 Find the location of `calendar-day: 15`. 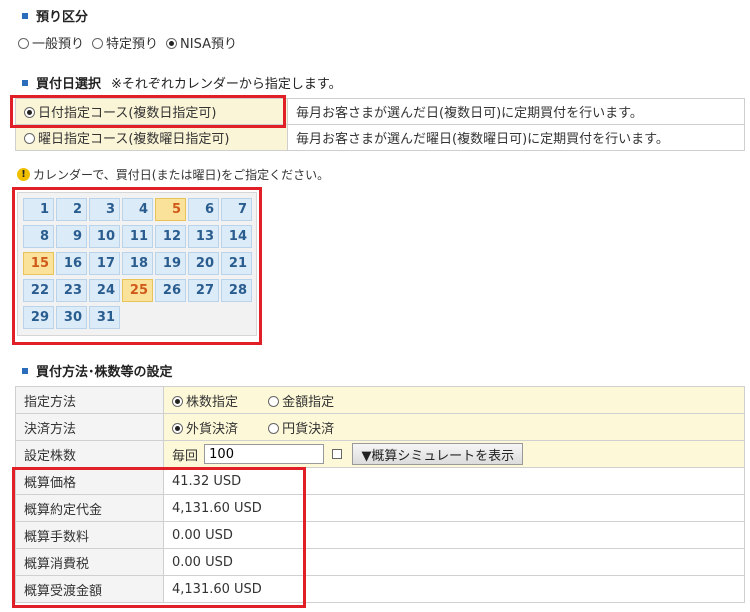

calendar-day: 15 is located at coordinates (38, 263).